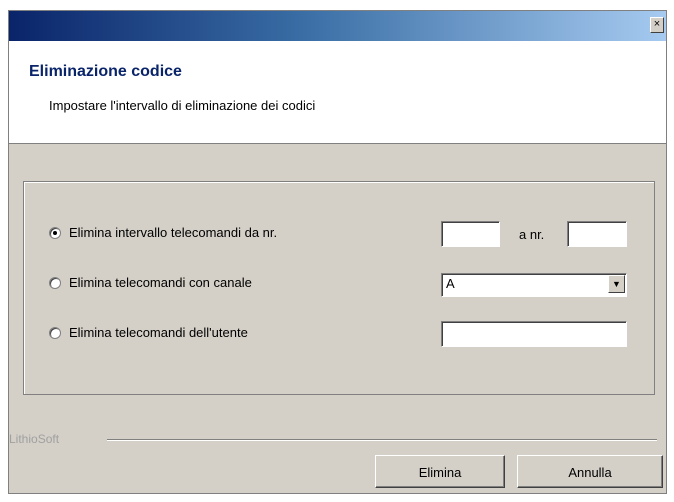 Image resolution: width=674 pixels, height=502 pixels. What do you see at coordinates (657, 25) in the screenshot?
I see `close-icon: ×` at bounding box center [657, 25].